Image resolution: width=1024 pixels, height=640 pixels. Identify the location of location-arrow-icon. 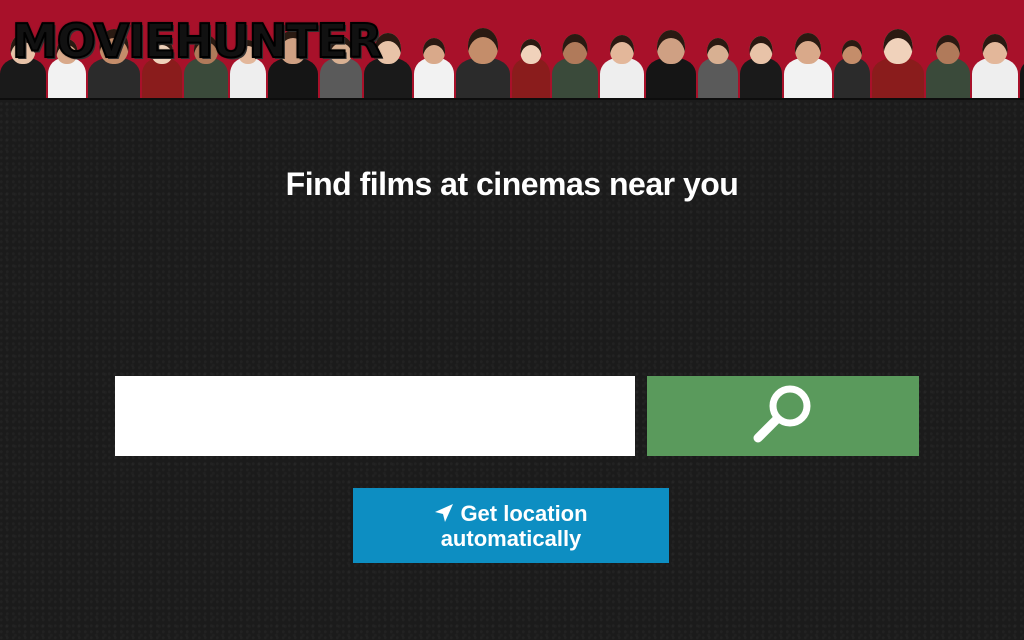
(444, 513).